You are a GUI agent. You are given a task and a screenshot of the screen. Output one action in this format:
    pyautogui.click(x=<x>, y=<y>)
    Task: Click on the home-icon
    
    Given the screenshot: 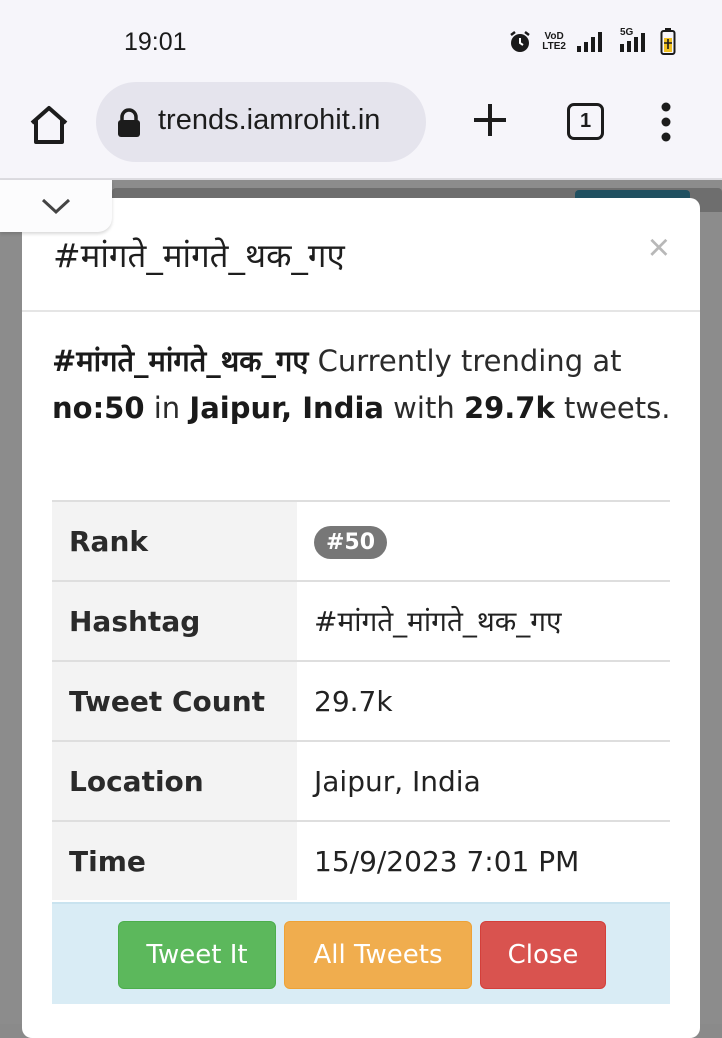 What is the action you would take?
    pyautogui.click(x=49, y=125)
    